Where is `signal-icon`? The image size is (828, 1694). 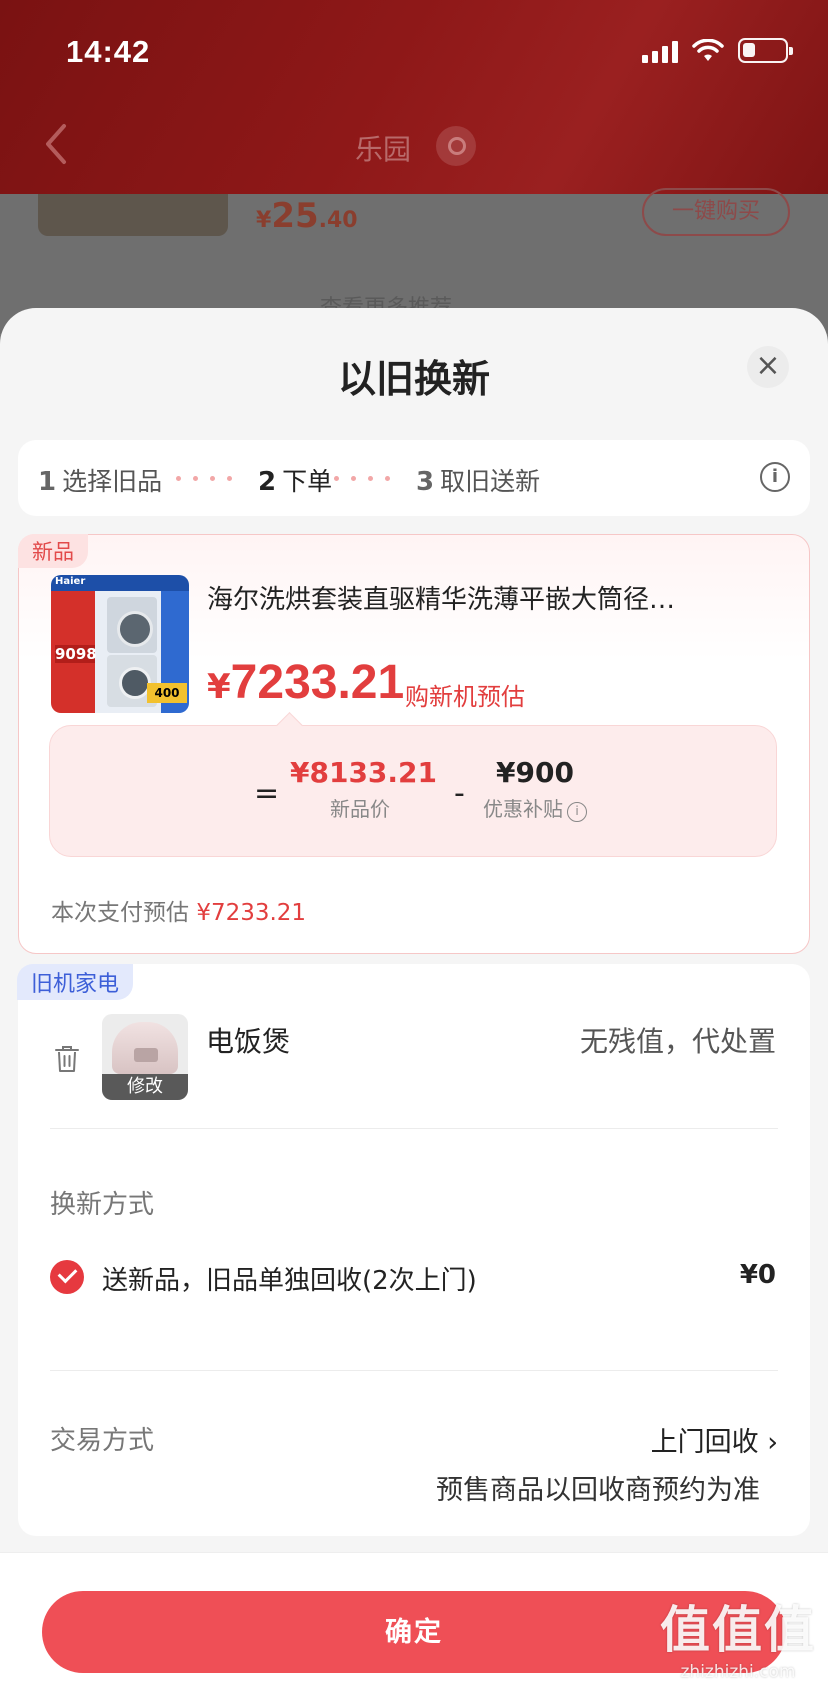 signal-icon is located at coordinates (660, 51).